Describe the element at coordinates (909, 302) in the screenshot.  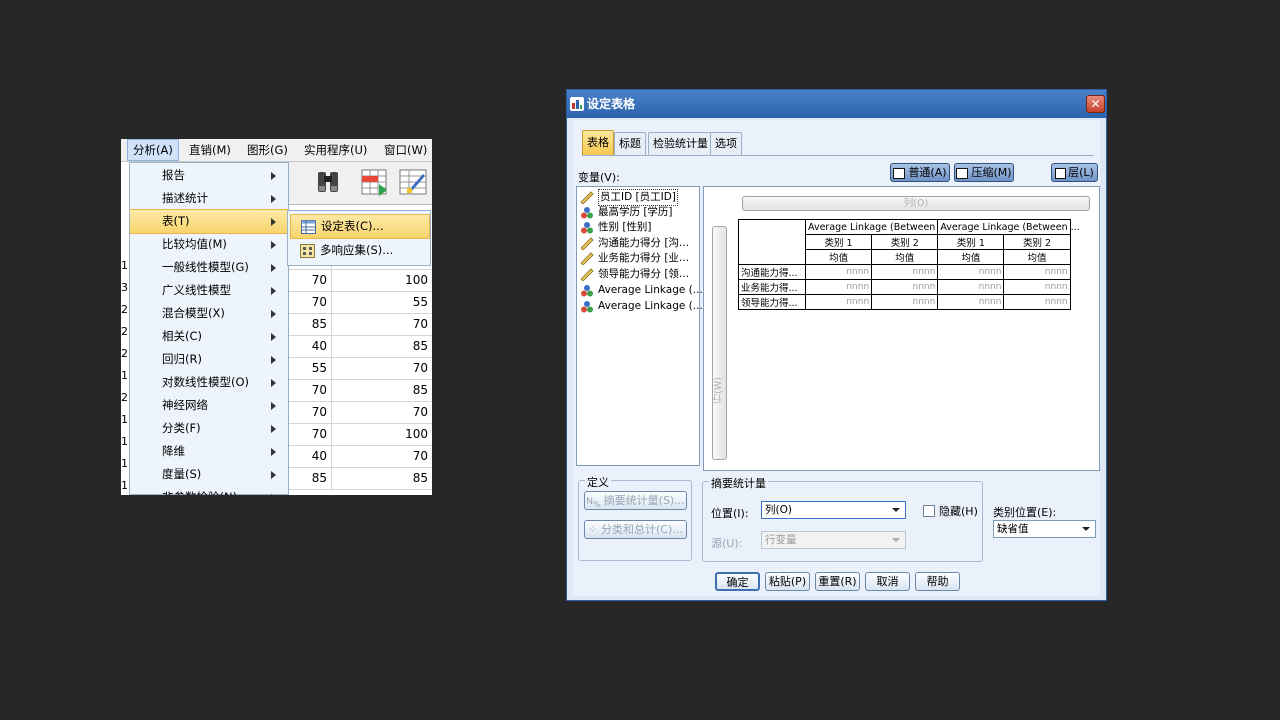
I see `table-row: 领导能力得... nnnn nnnn nnnn nnnn` at that location.